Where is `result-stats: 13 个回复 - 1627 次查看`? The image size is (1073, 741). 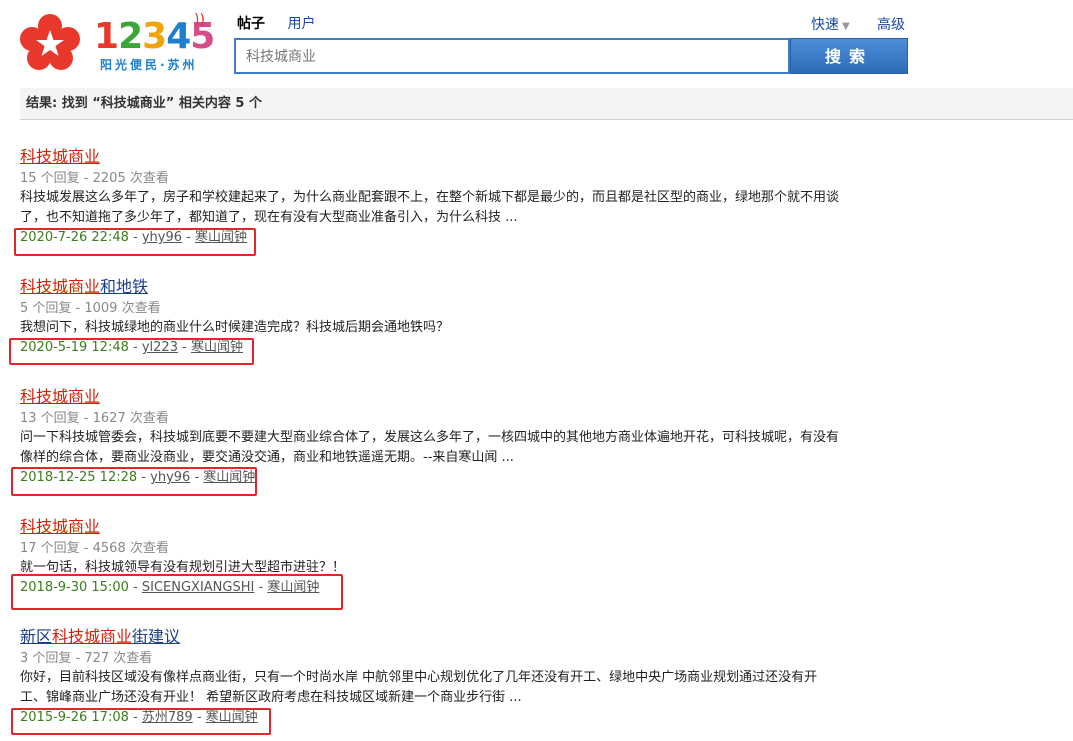
result-stats: 13 个回复 - 1627 次查看 is located at coordinates (94, 418).